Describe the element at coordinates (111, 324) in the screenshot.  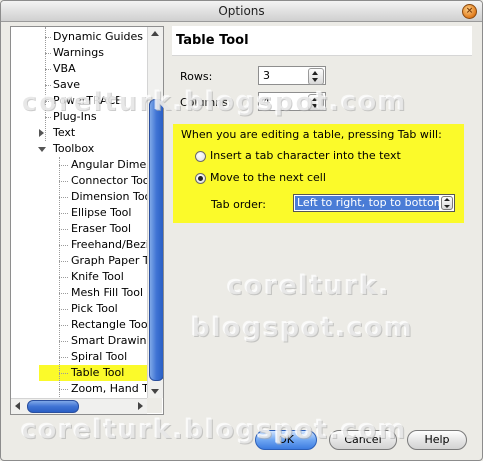
I see `tree-item-label: Rectangle Tool` at that location.